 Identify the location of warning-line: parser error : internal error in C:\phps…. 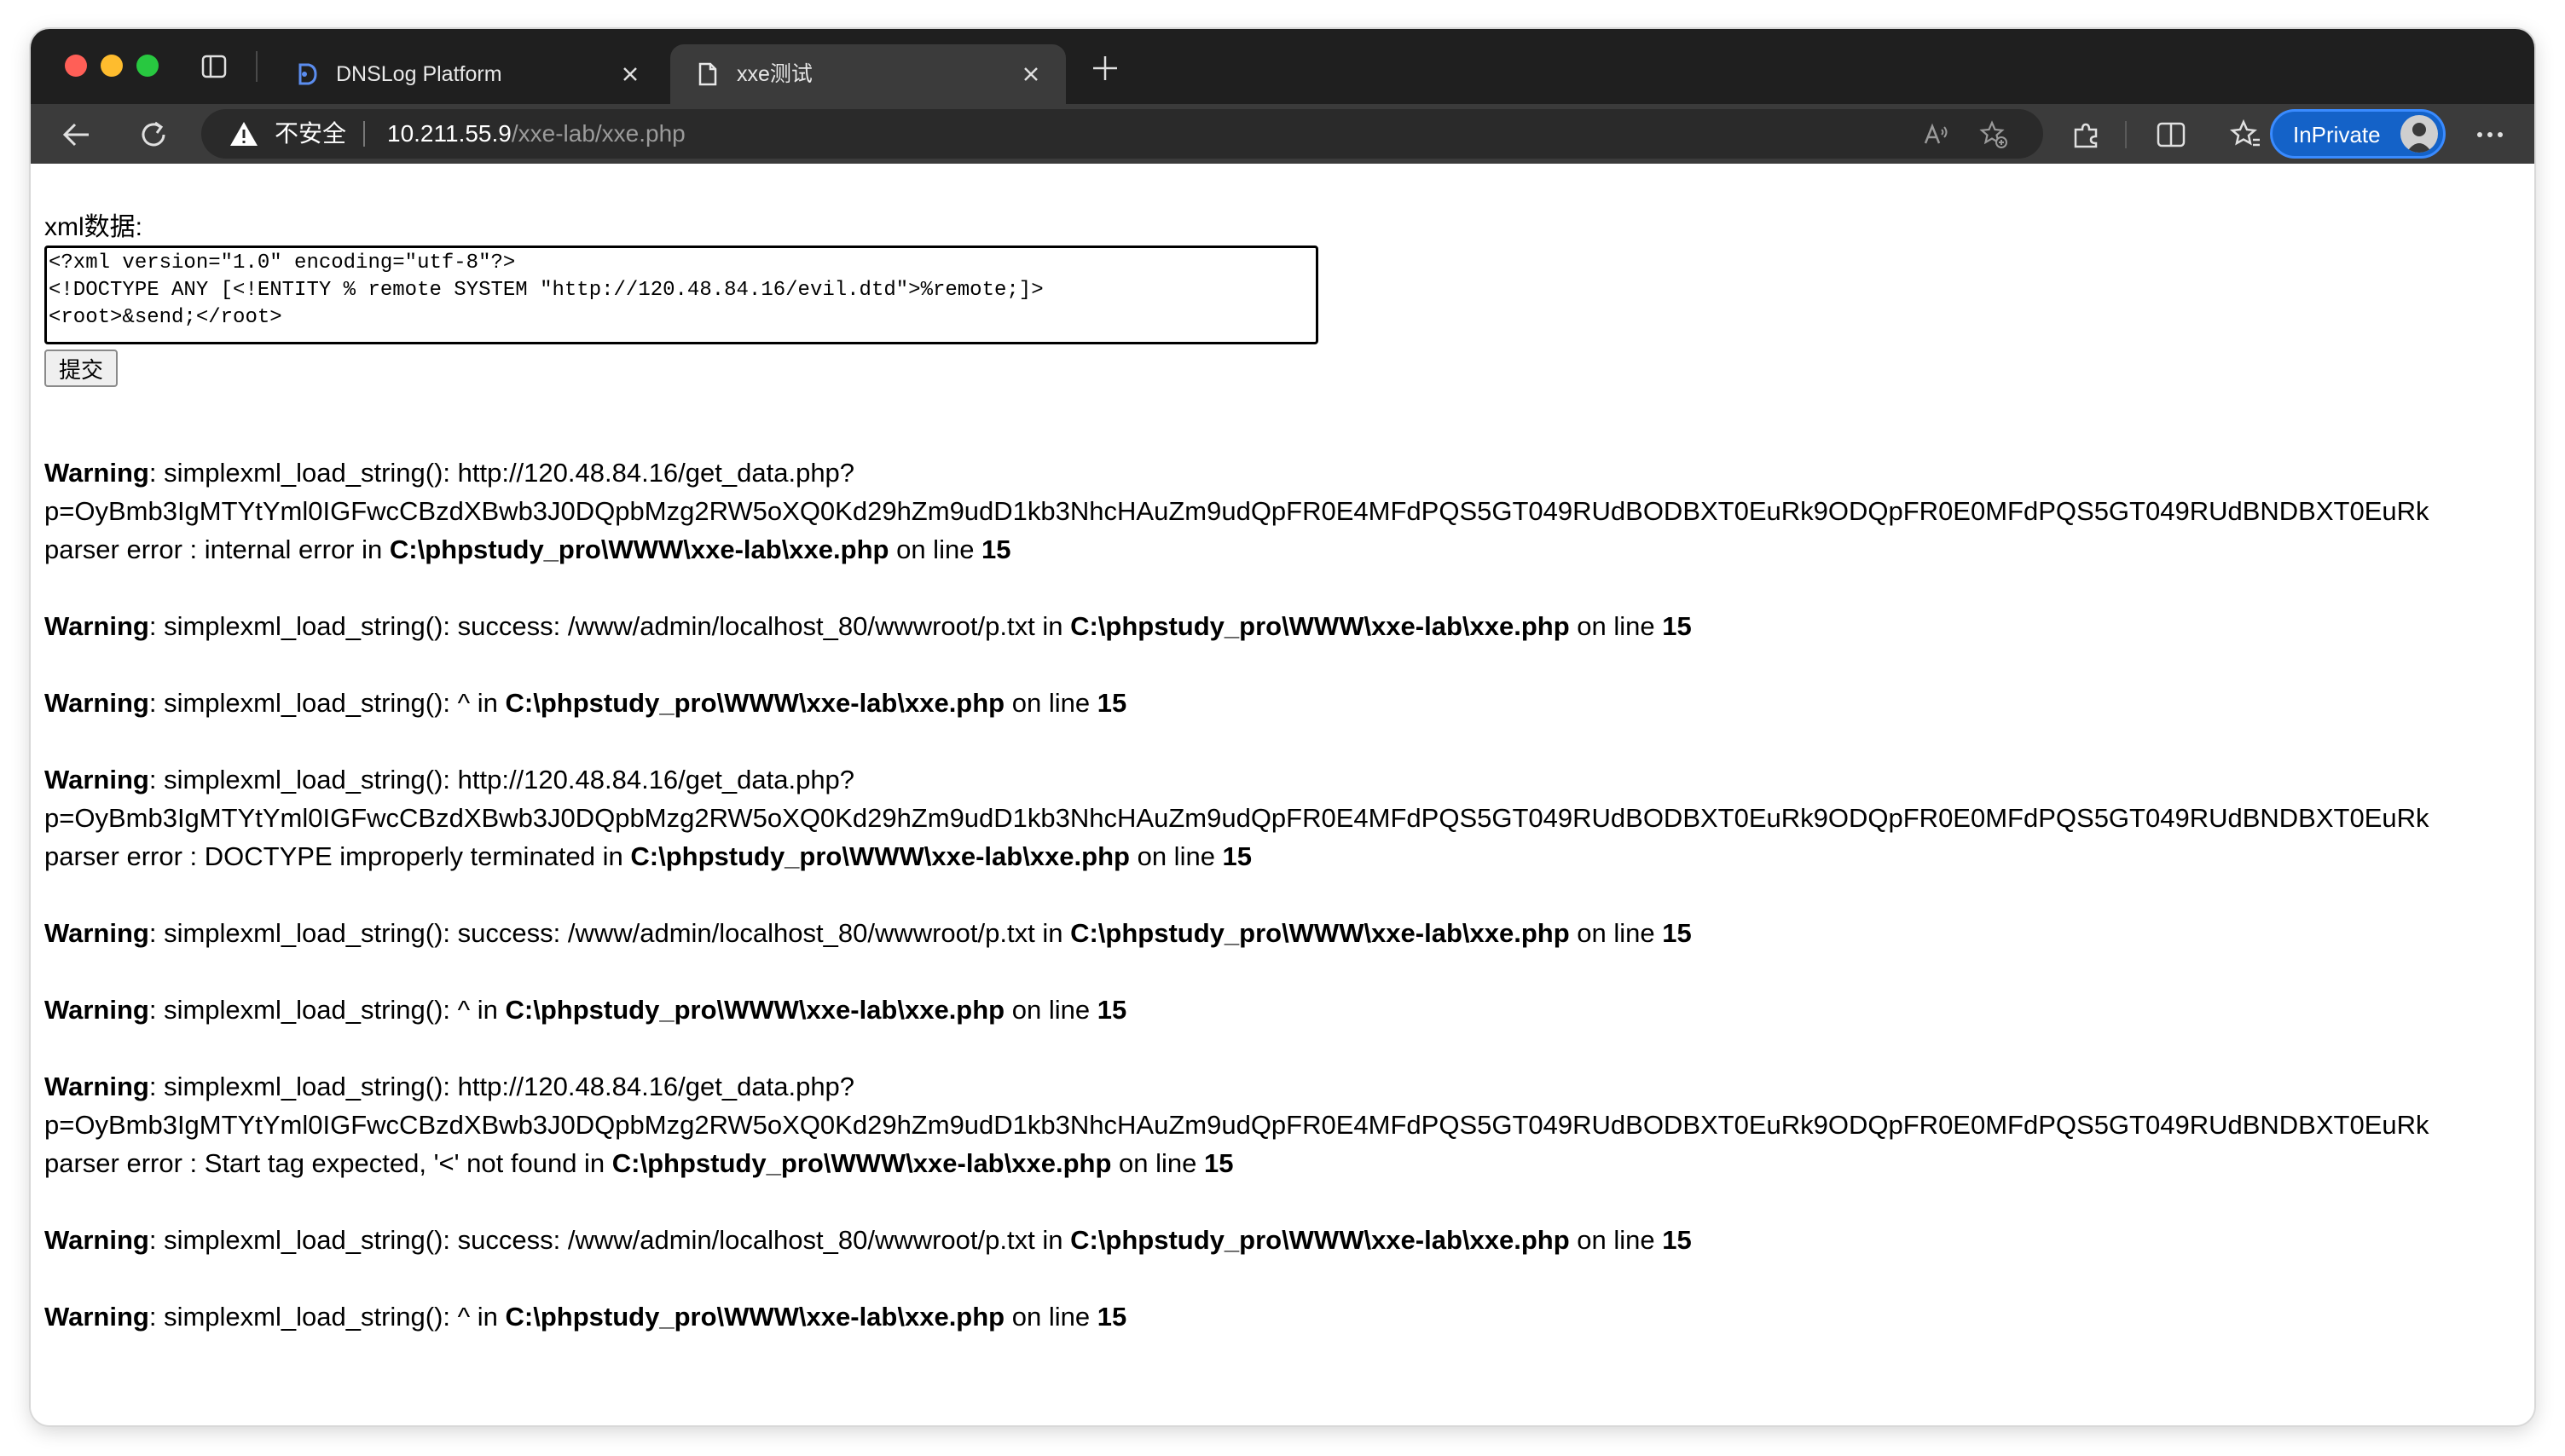
(1289, 549).